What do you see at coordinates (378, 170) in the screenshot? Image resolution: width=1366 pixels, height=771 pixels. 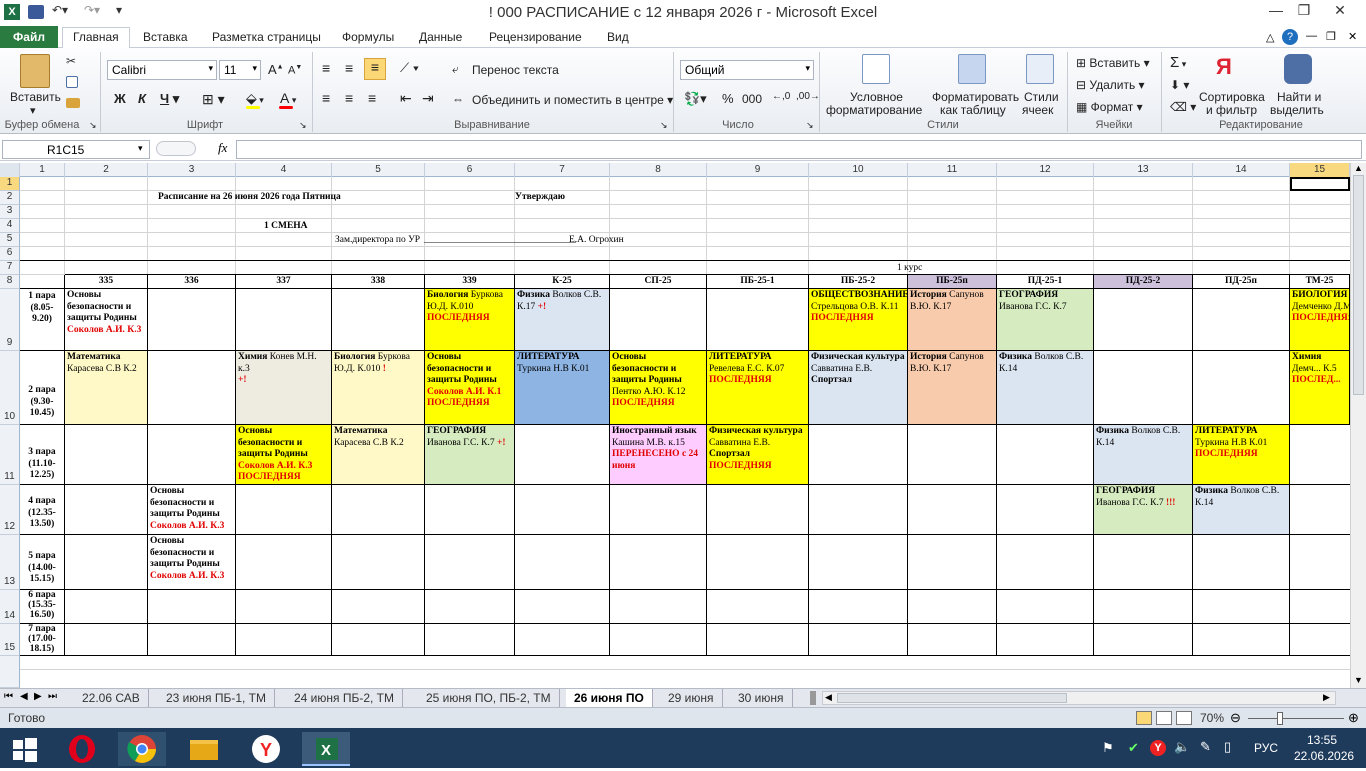 I see `col-header: 5` at bounding box center [378, 170].